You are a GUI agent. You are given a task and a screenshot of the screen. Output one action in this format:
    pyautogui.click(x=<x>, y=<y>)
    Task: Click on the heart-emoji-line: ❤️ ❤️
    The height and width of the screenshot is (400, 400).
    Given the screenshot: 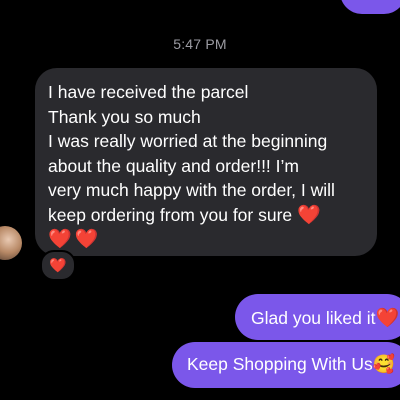 What is the action you would take?
    pyautogui.click(x=205, y=239)
    